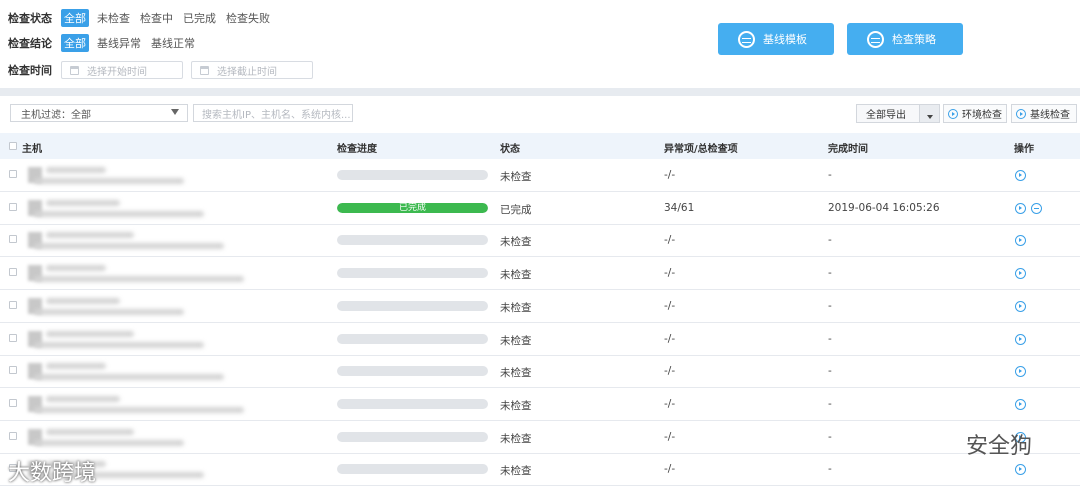 The image size is (1080, 489). I want to click on end-time-input: 选择截止时间, so click(252, 70).